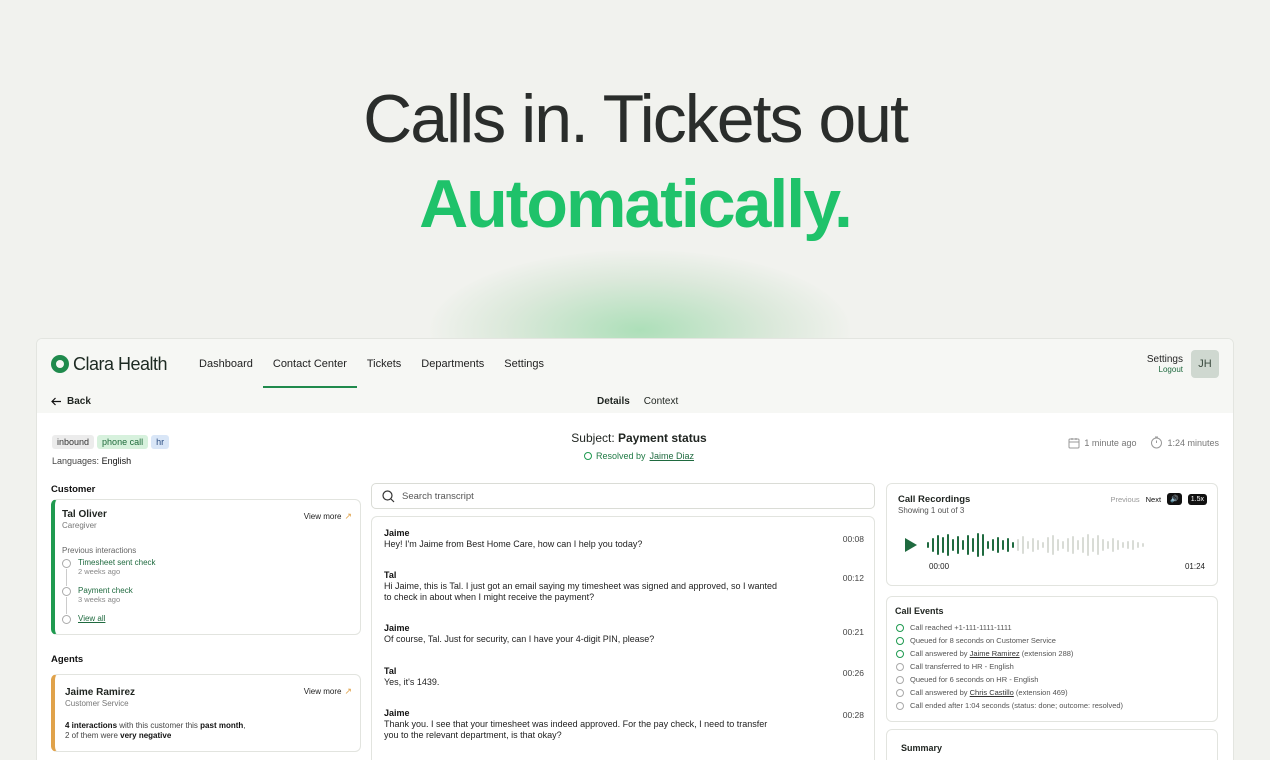  What do you see at coordinates (146, 735) in the screenshot?
I see `stat2-value: very negative` at bounding box center [146, 735].